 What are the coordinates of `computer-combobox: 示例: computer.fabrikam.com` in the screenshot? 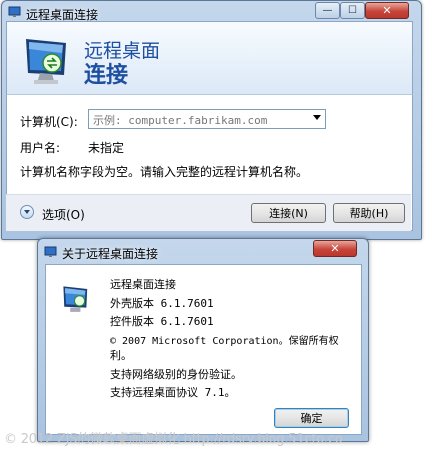 It's located at (207, 119).